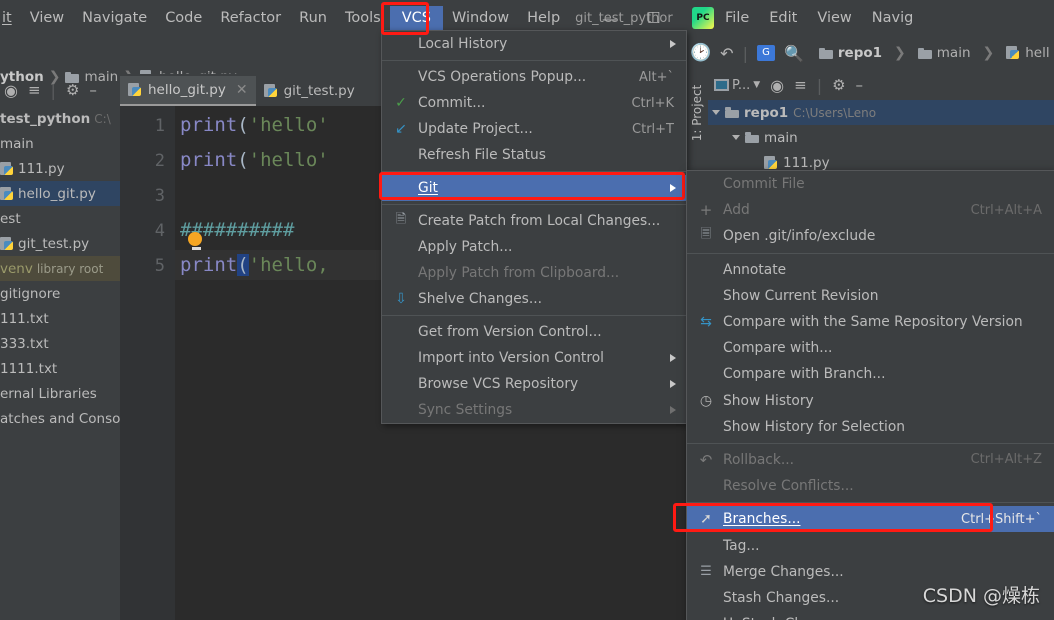 The height and width of the screenshot is (620, 1054). I want to click on tree-row-hello-git-py: hello_git.py, so click(60, 193).